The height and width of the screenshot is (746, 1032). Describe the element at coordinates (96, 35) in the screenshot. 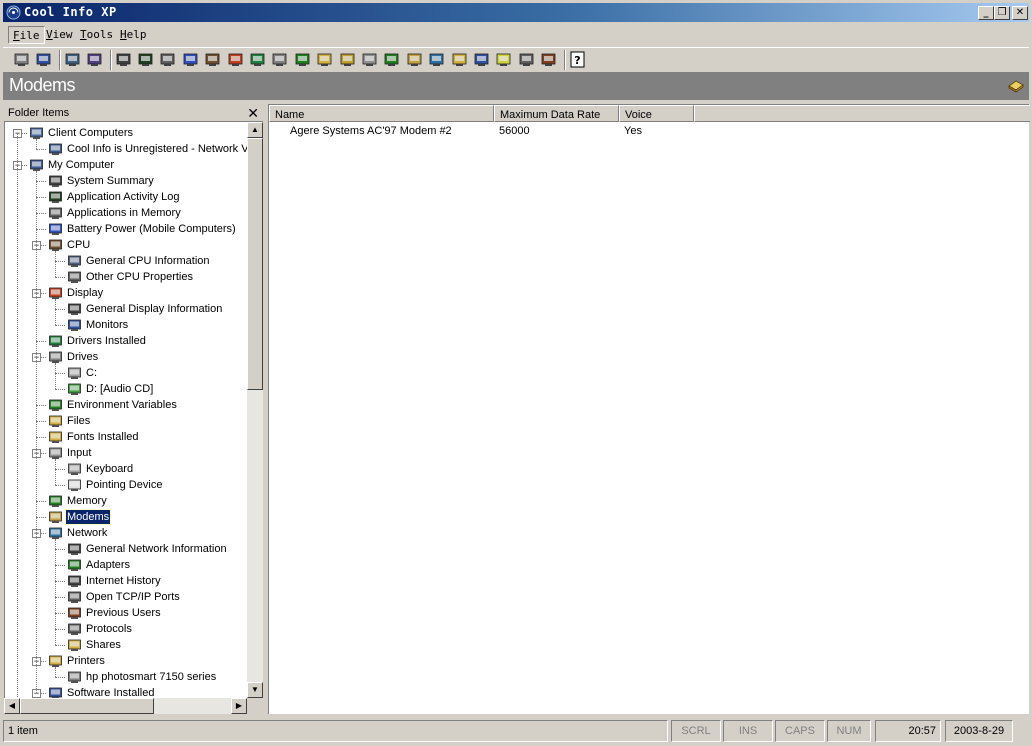

I see `menu-tools: Tools` at that location.